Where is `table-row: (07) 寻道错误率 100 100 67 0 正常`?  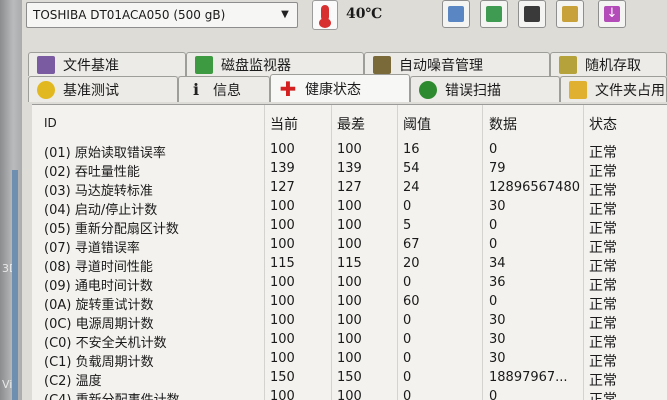
table-row: (07) 寻道错误率 100 100 67 0 正常 is located at coordinates (349, 246).